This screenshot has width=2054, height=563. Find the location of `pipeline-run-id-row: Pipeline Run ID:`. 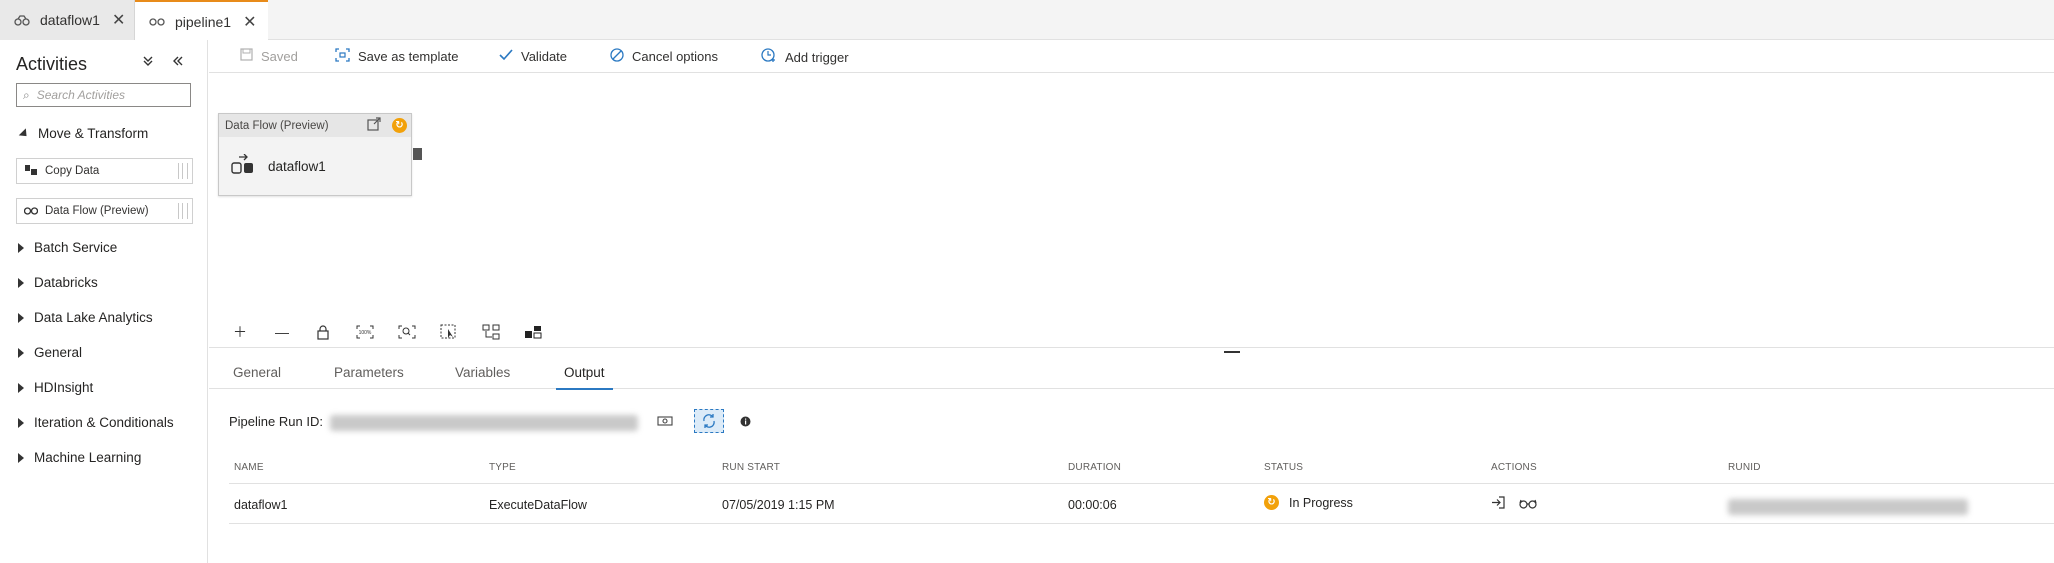

pipeline-run-id-row: Pipeline Run ID: is located at coordinates (276, 421).